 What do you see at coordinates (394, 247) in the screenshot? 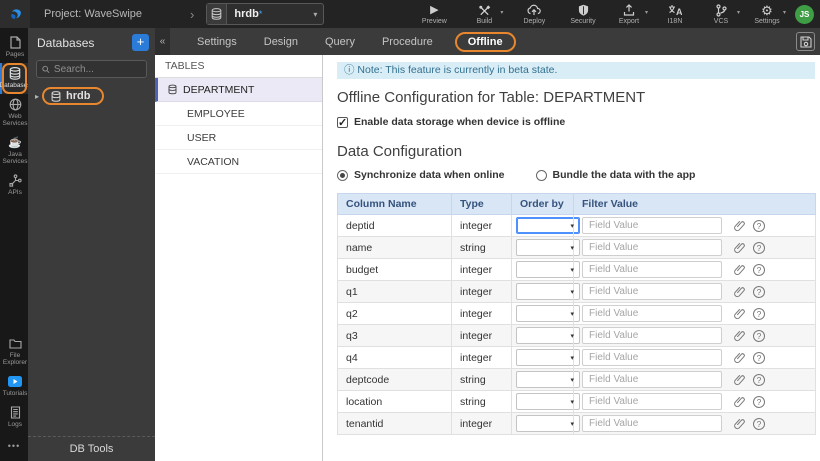
I see `column-name-cell: name` at bounding box center [394, 247].